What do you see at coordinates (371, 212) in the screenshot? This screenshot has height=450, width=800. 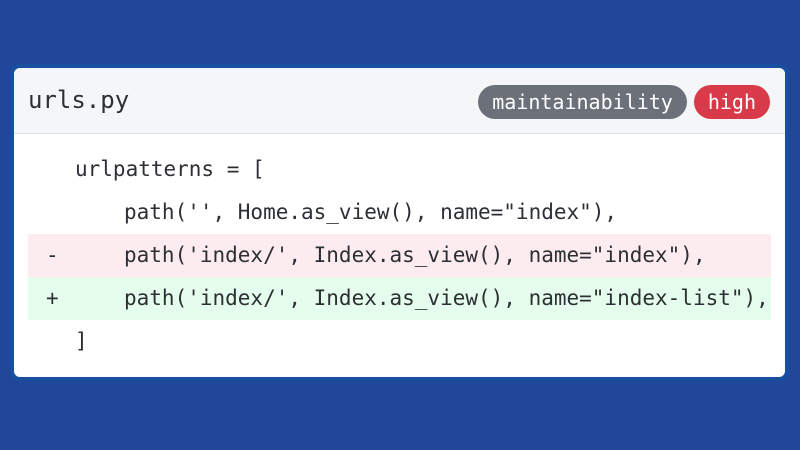 I see `code-text: path('', Home.as_view(), name="index"),` at bounding box center [371, 212].